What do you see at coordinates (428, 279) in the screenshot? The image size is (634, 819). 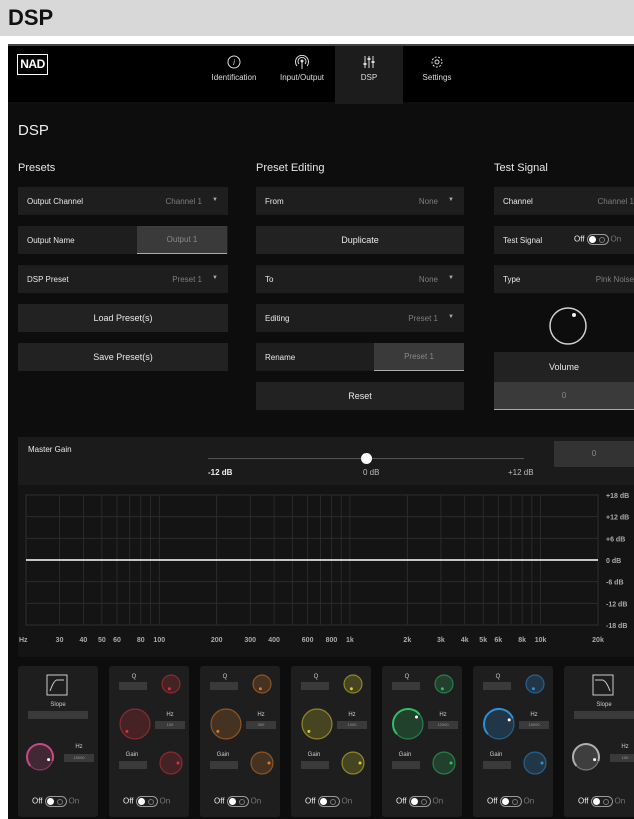 I see `to-value: None` at bounding box center [428, 279].